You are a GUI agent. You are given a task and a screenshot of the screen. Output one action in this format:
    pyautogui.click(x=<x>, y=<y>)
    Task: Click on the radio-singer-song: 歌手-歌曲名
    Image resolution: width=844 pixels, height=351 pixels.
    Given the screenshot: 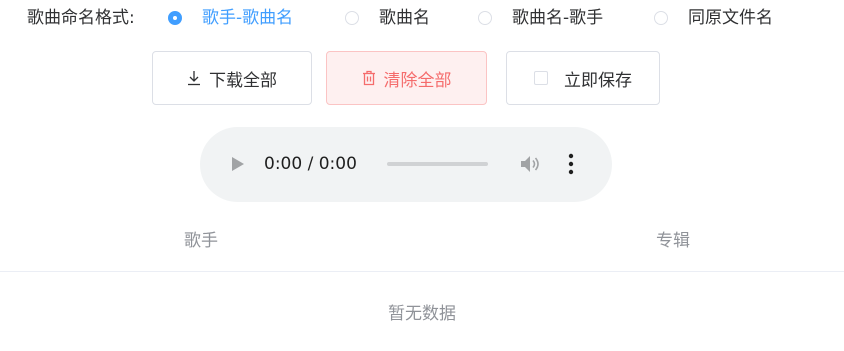 What is the action you would take?
    pyautogui.click(x=230, y=18)
    